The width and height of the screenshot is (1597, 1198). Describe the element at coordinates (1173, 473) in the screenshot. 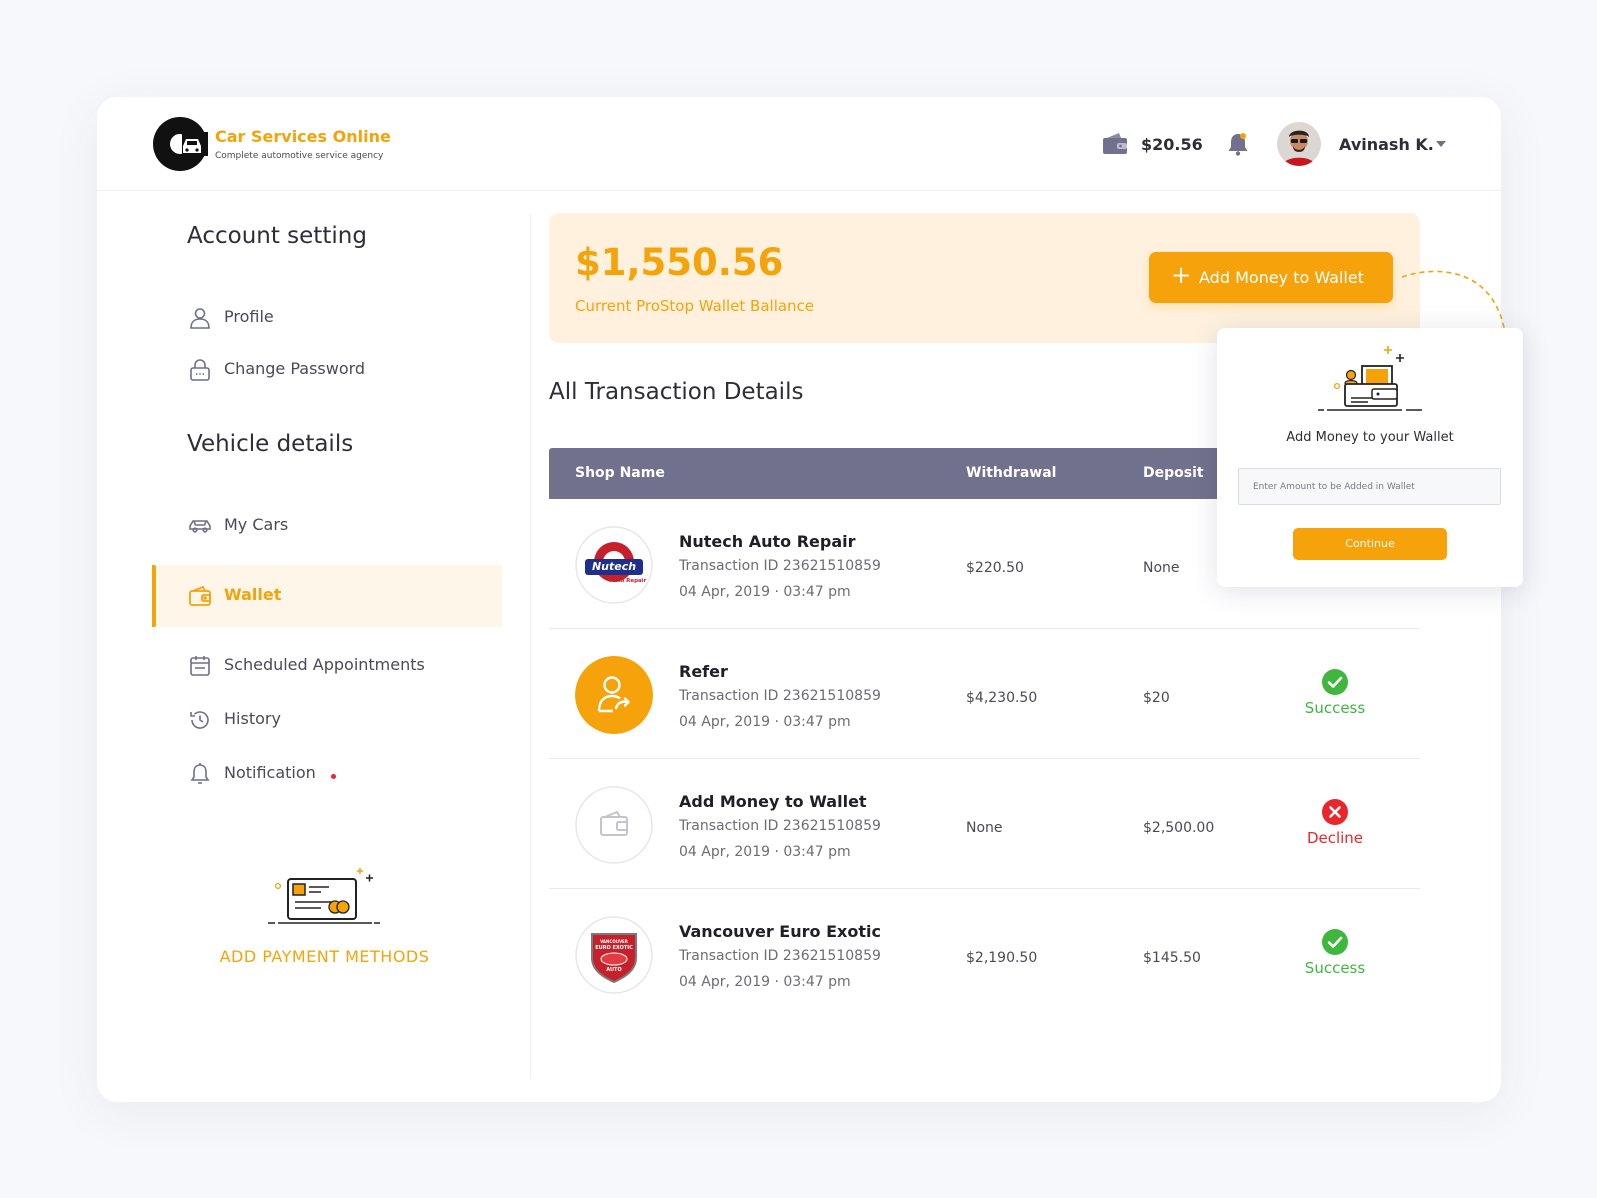

I see `column-header-deposit: Deposit` at that location.